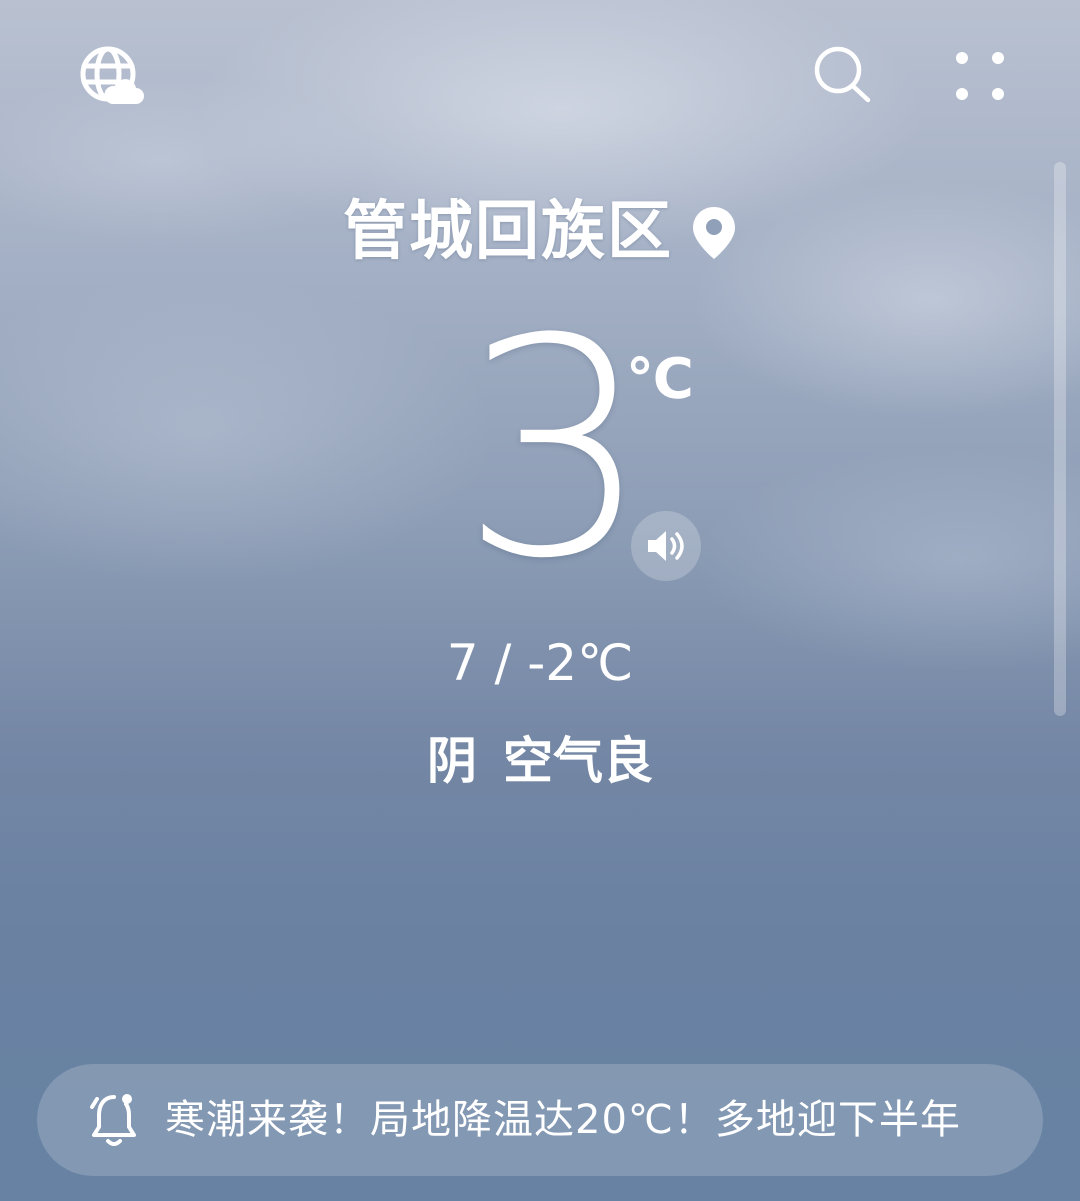 The image size is (1080, 1201). I want to click on speaker-icon, so click(666, 546).